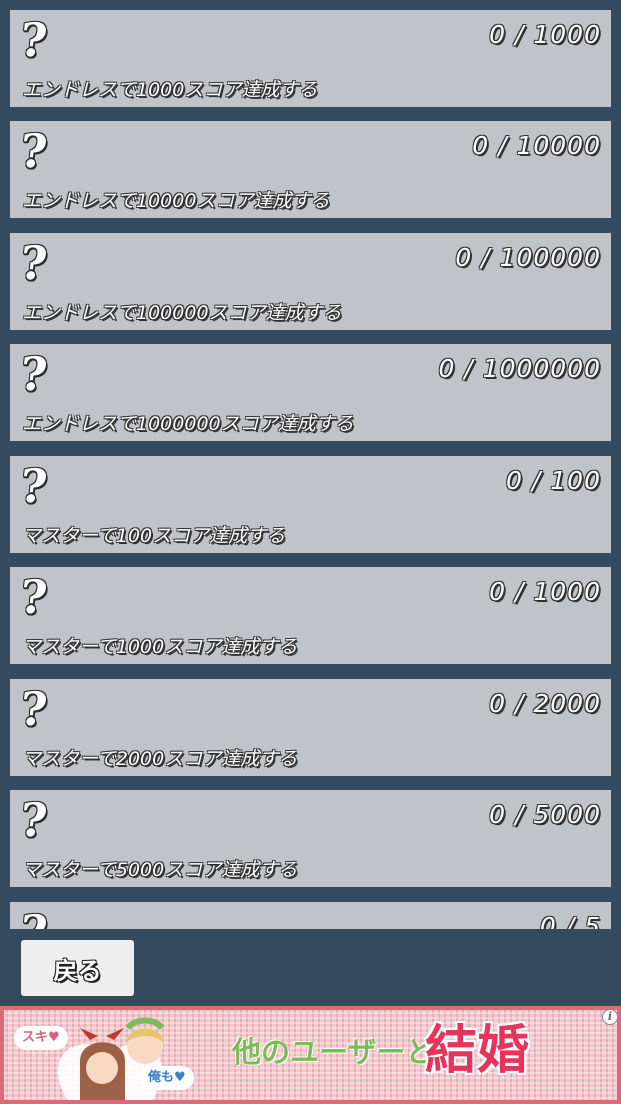 Image resolution: width=621 pixels, height=1104 pixels. Describe the element at coordinates (188, 424) in the screenshot. I see `achievement-description: エンドレスで1000000スコア達成する` at that location.